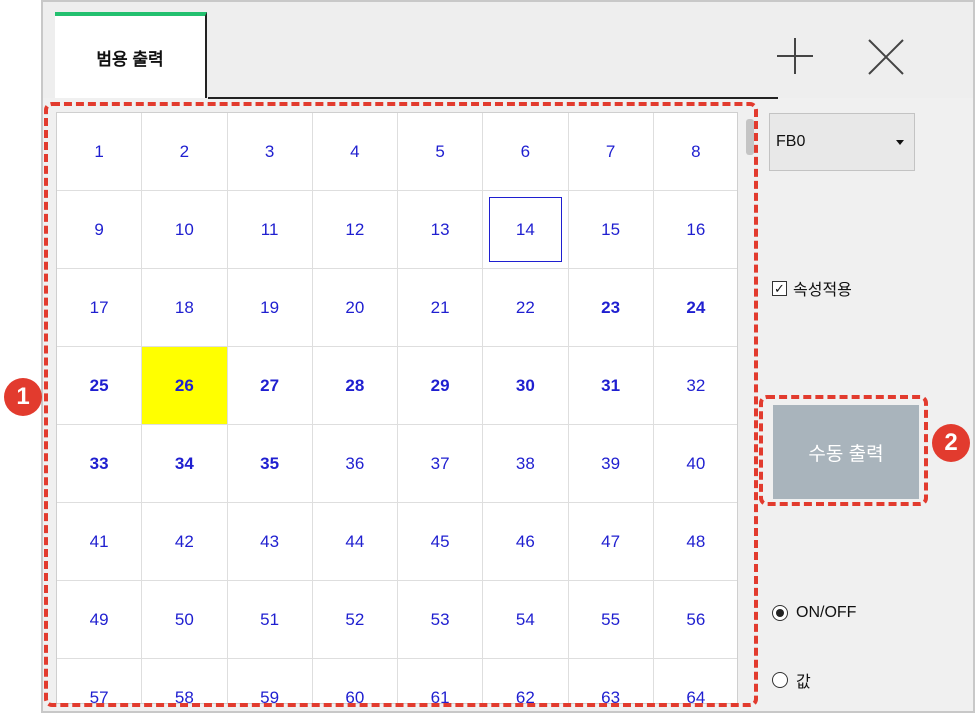 The width and height of the screenshot is (976, 713). Describe the element at coordinates (441, 152) in the screenshot. I see `grid-cell: 5` at that location.